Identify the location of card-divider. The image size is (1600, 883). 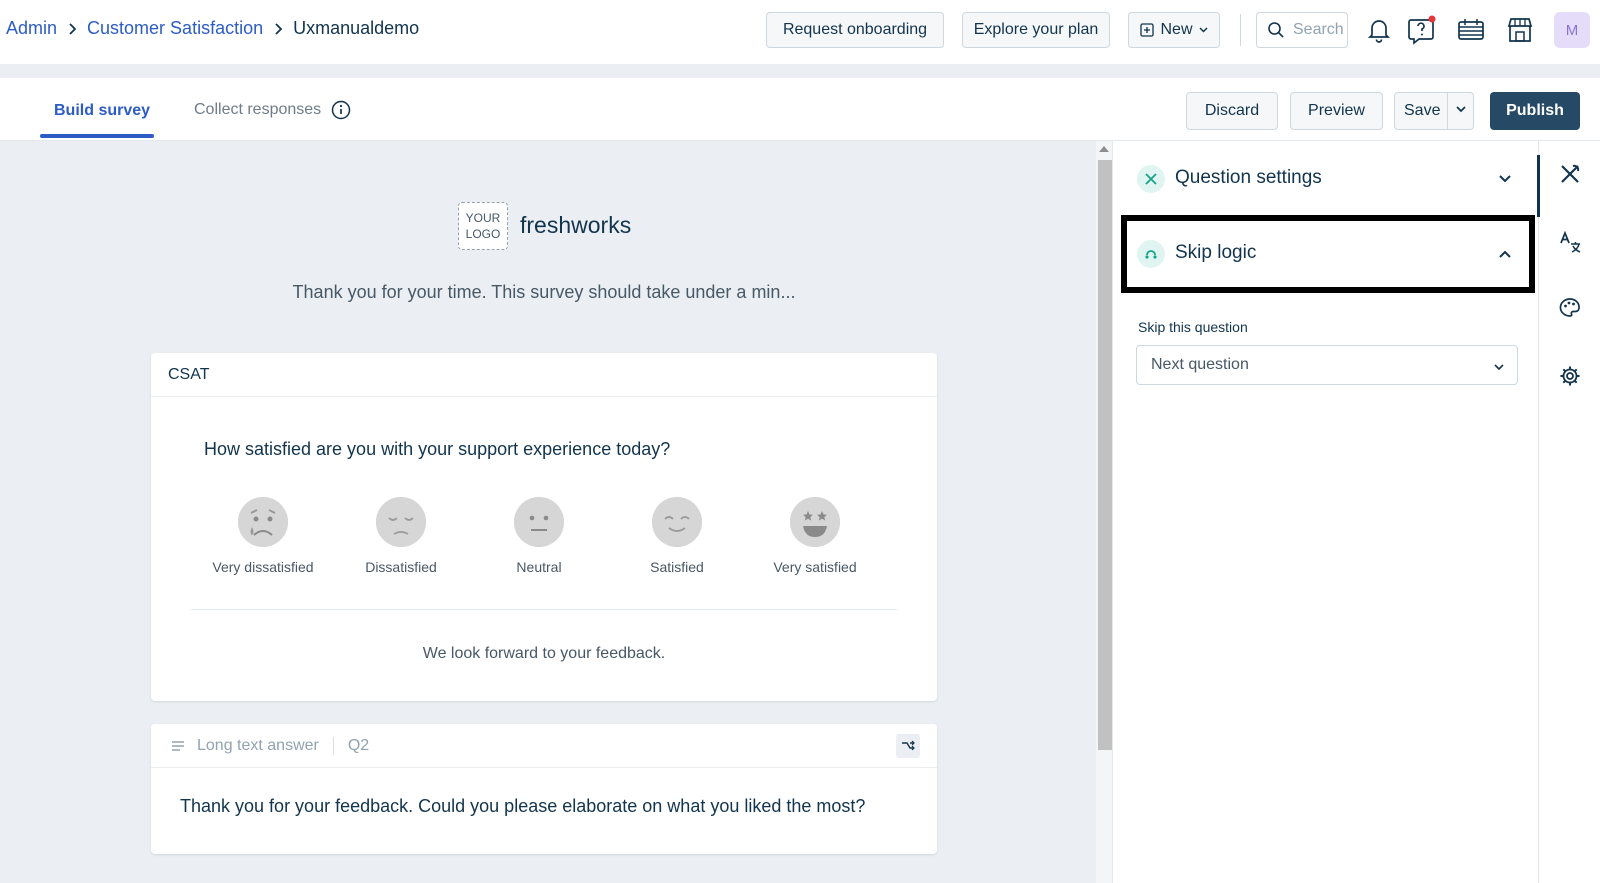
(544, 609).